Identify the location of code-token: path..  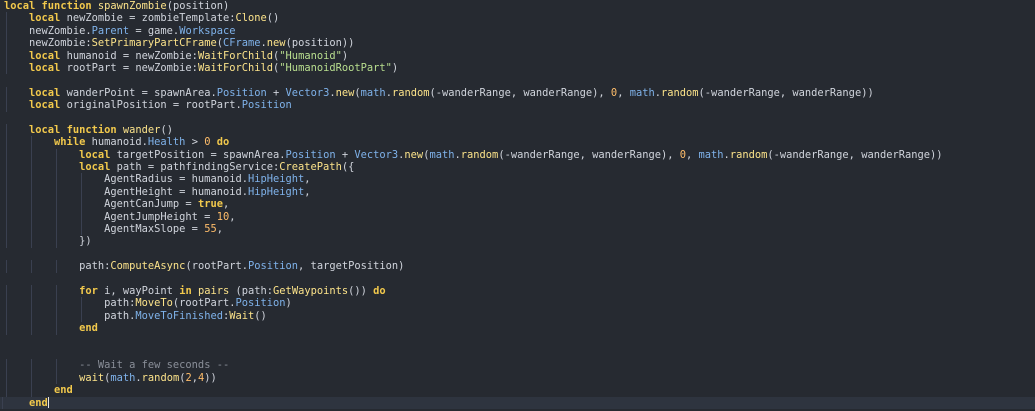
(70, 315).